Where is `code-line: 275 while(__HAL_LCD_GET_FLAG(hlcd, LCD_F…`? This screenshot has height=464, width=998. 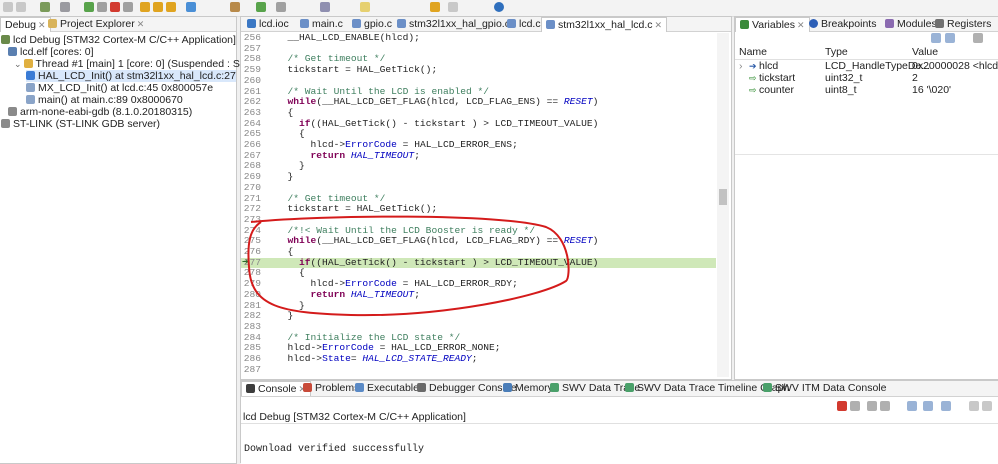
code-line: 275 while(__HAL_LCD_GET_FLAG(hlcd, LCD_F… is located at coordinates (478, 241).